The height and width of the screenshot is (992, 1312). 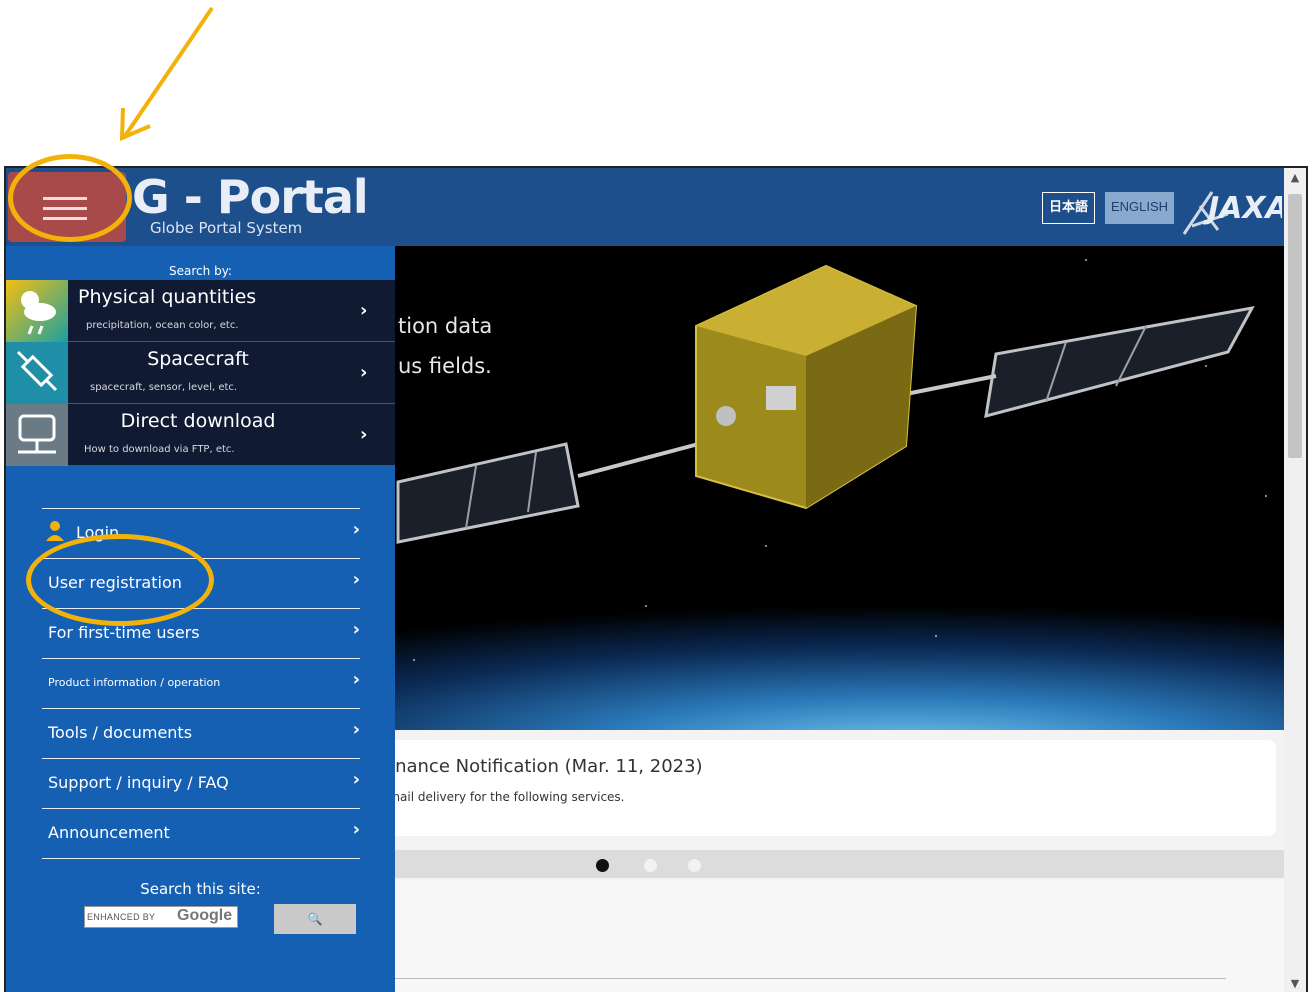 What do you see at coordinates (1140, 208) in the screenshot?
I see `language-english-button: ENGLISH` at bounding box center [1140, 208].